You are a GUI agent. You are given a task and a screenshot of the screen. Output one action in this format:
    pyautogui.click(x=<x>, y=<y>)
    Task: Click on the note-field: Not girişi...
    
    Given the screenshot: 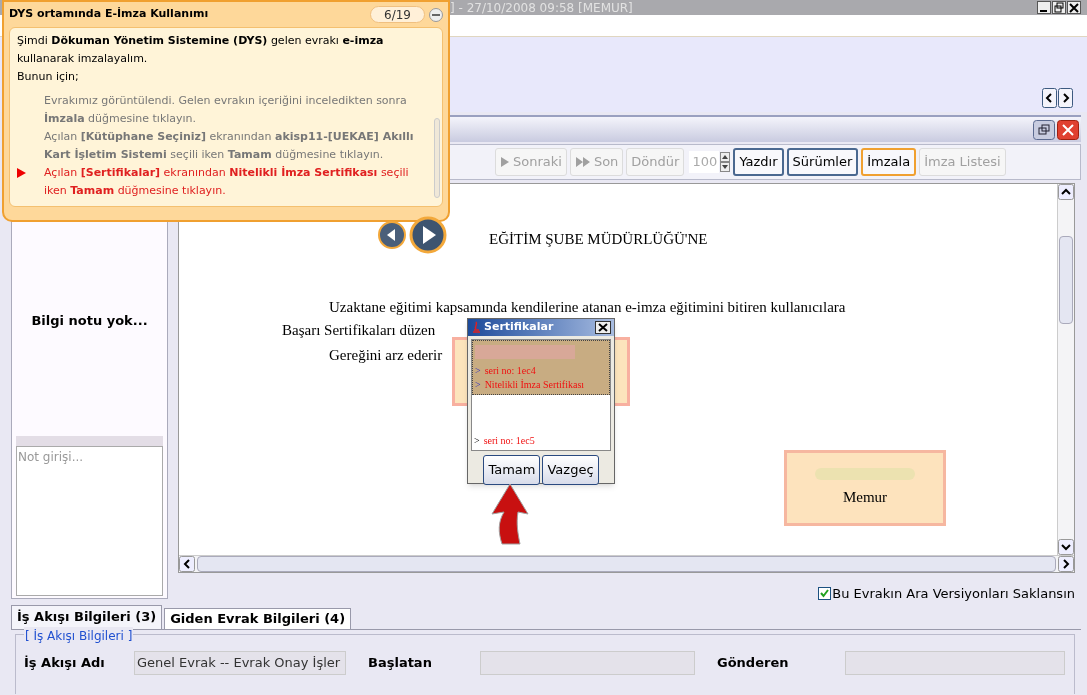 What is the action you would take?
    pyautogui.click(x=89, y=521)
    